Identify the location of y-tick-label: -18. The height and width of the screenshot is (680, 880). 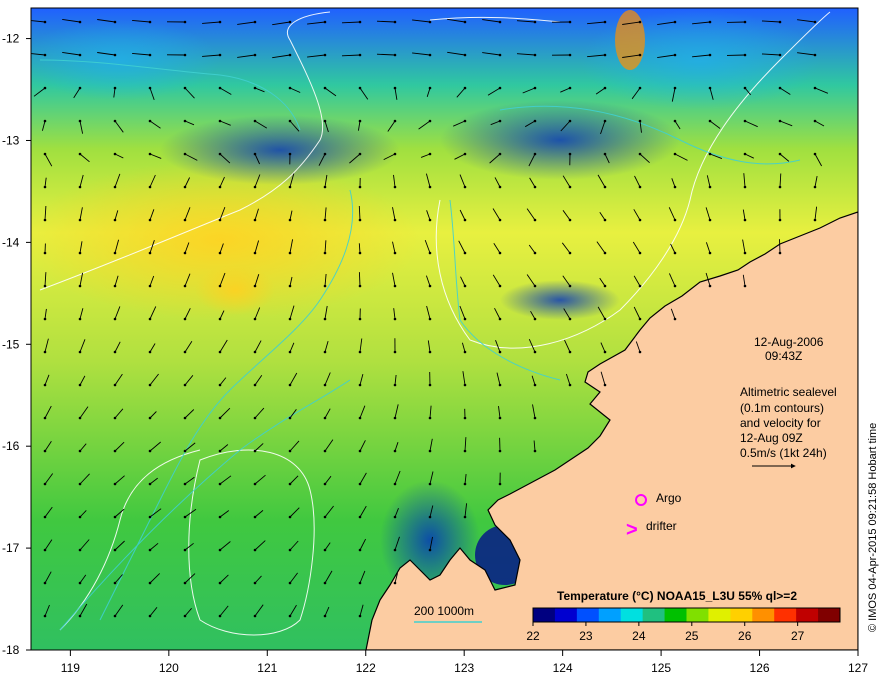
(11, 650).